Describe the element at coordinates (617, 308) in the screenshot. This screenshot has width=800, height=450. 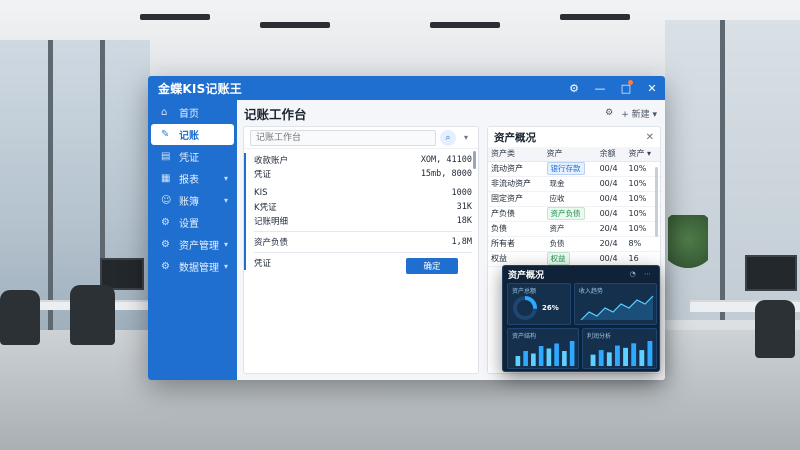
I see `trend-line-chart` at that location.